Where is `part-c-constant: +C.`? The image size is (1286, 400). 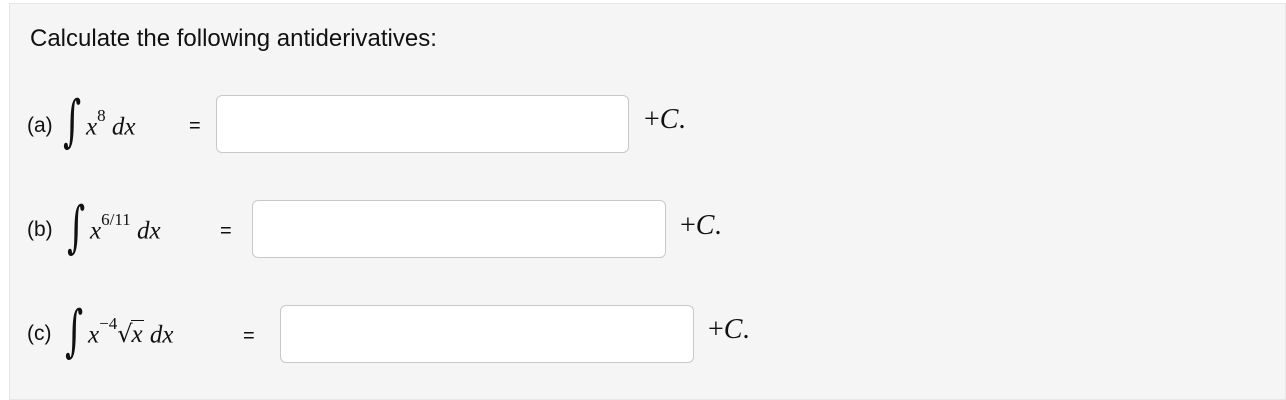
part-c-constant: +C. is located at coordinates (729, 329).